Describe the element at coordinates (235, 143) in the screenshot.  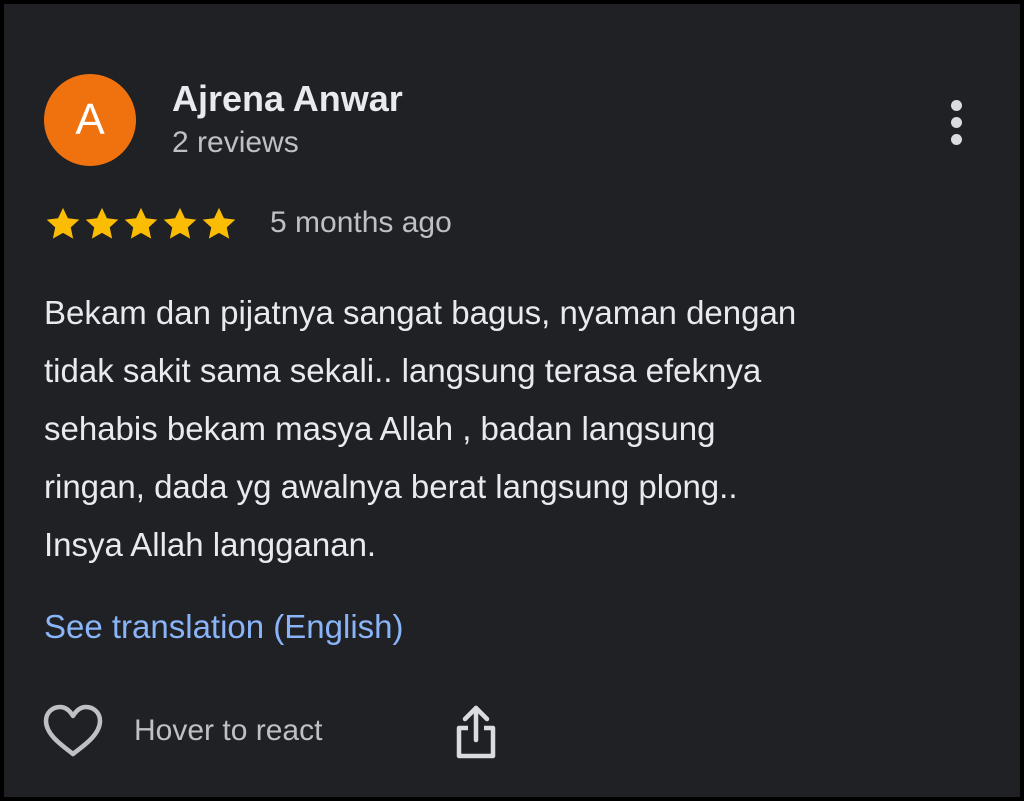
I see `reviewer-review-count: 2 reviews` at that location.